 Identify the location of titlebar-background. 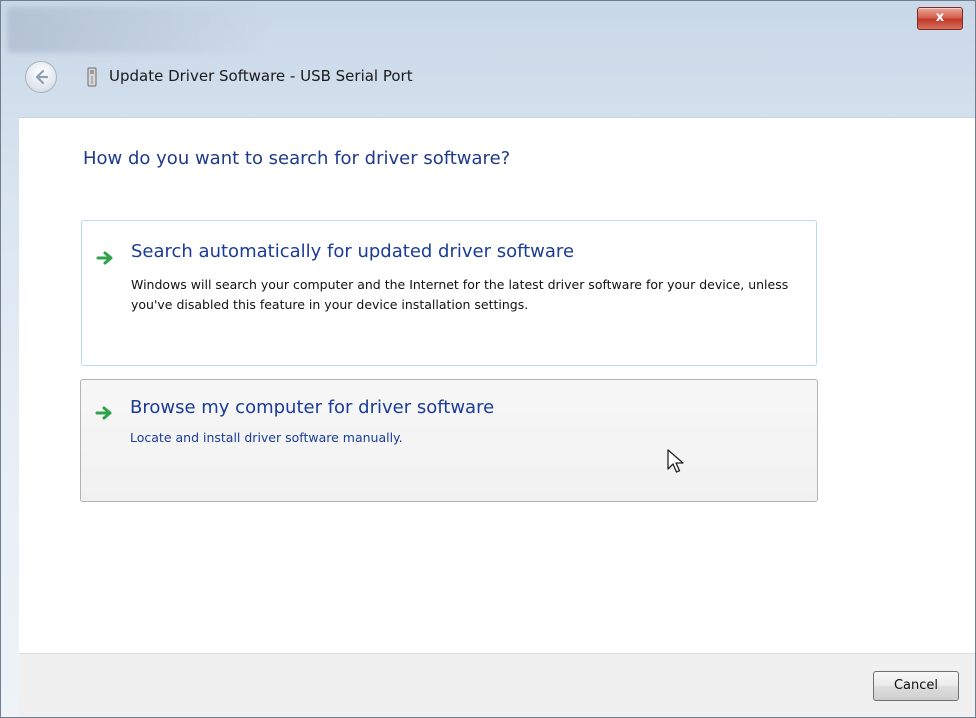
(137, 30).